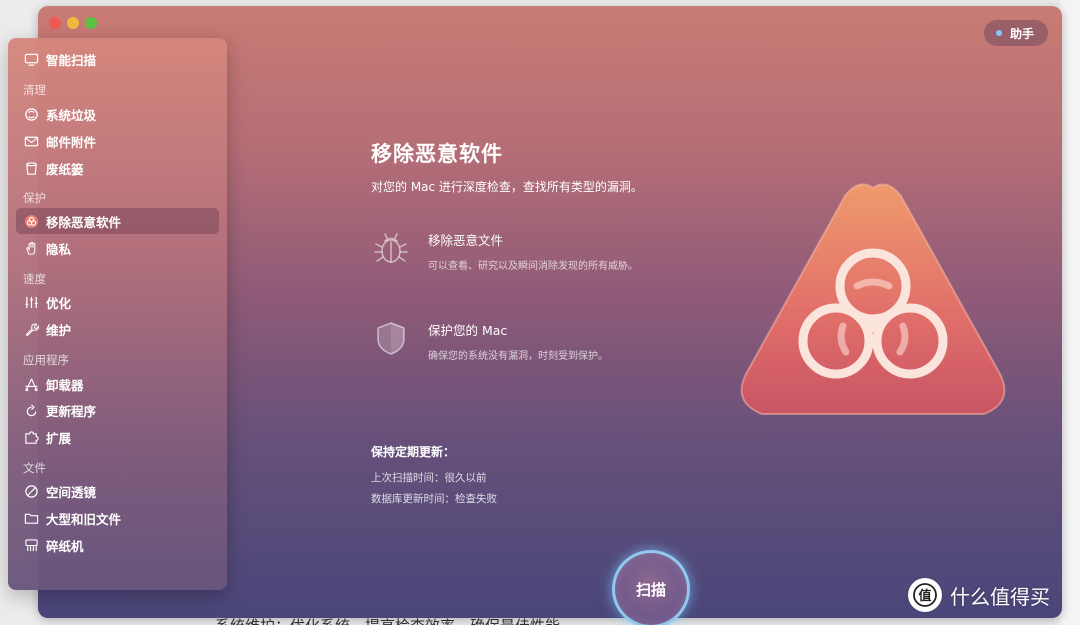 This screenshot has height=625, width=1080. What do you see at coordinates (59, 330) in the screenshot?
I see `sidebar-item-label: 维护` at bounding box center [59, 330].